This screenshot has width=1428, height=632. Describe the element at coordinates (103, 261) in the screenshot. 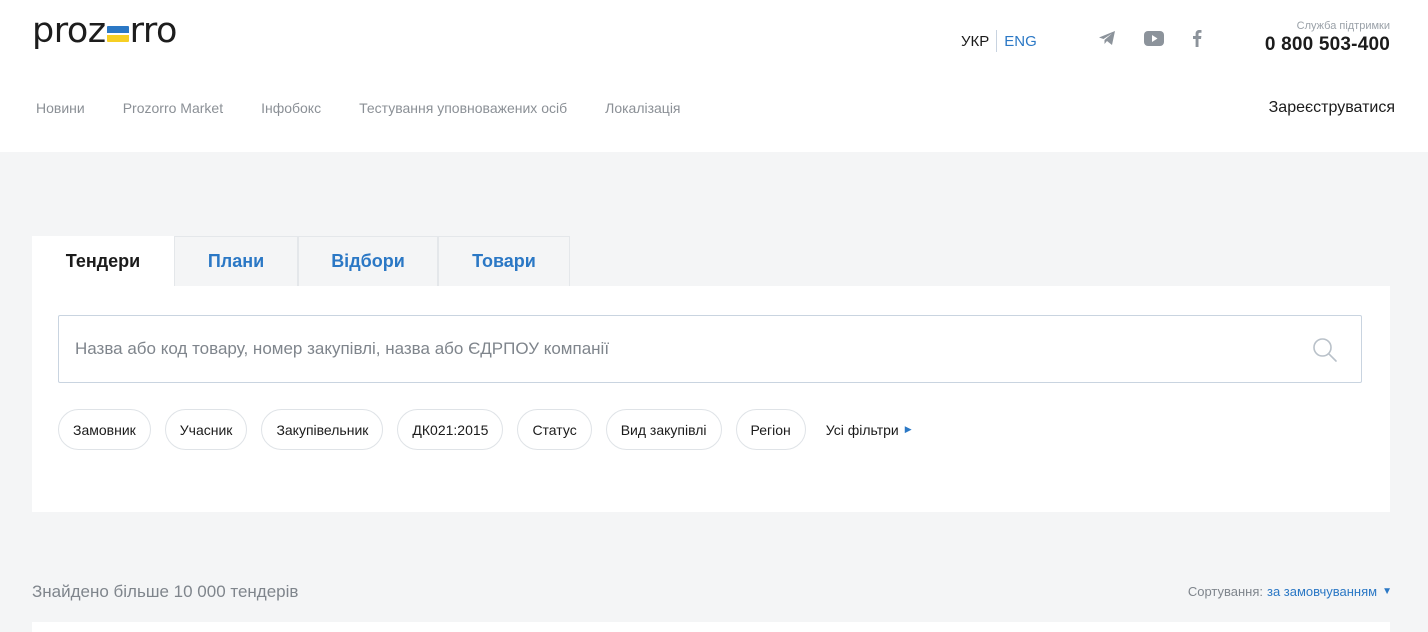

I see `tab-tenders: Тендери` at that location.